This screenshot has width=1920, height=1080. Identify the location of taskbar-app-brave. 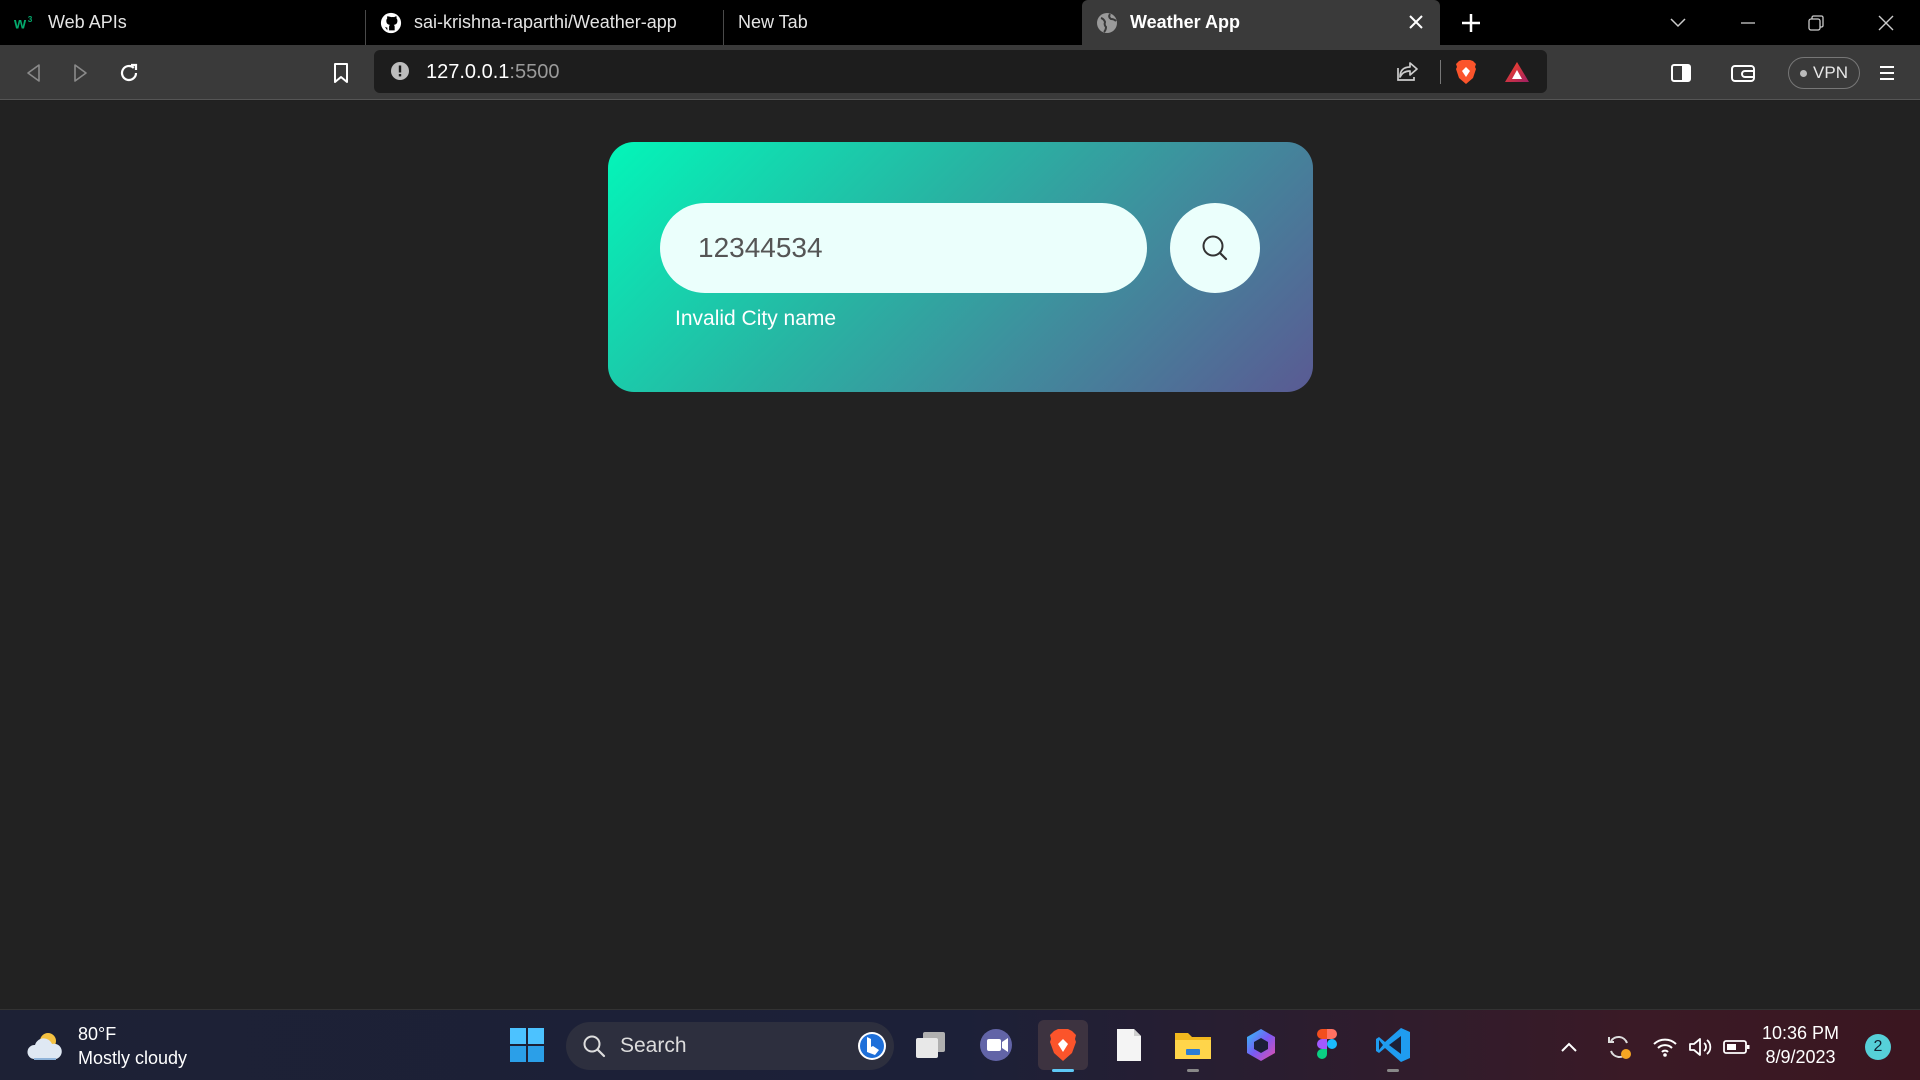
(1063, 1046).